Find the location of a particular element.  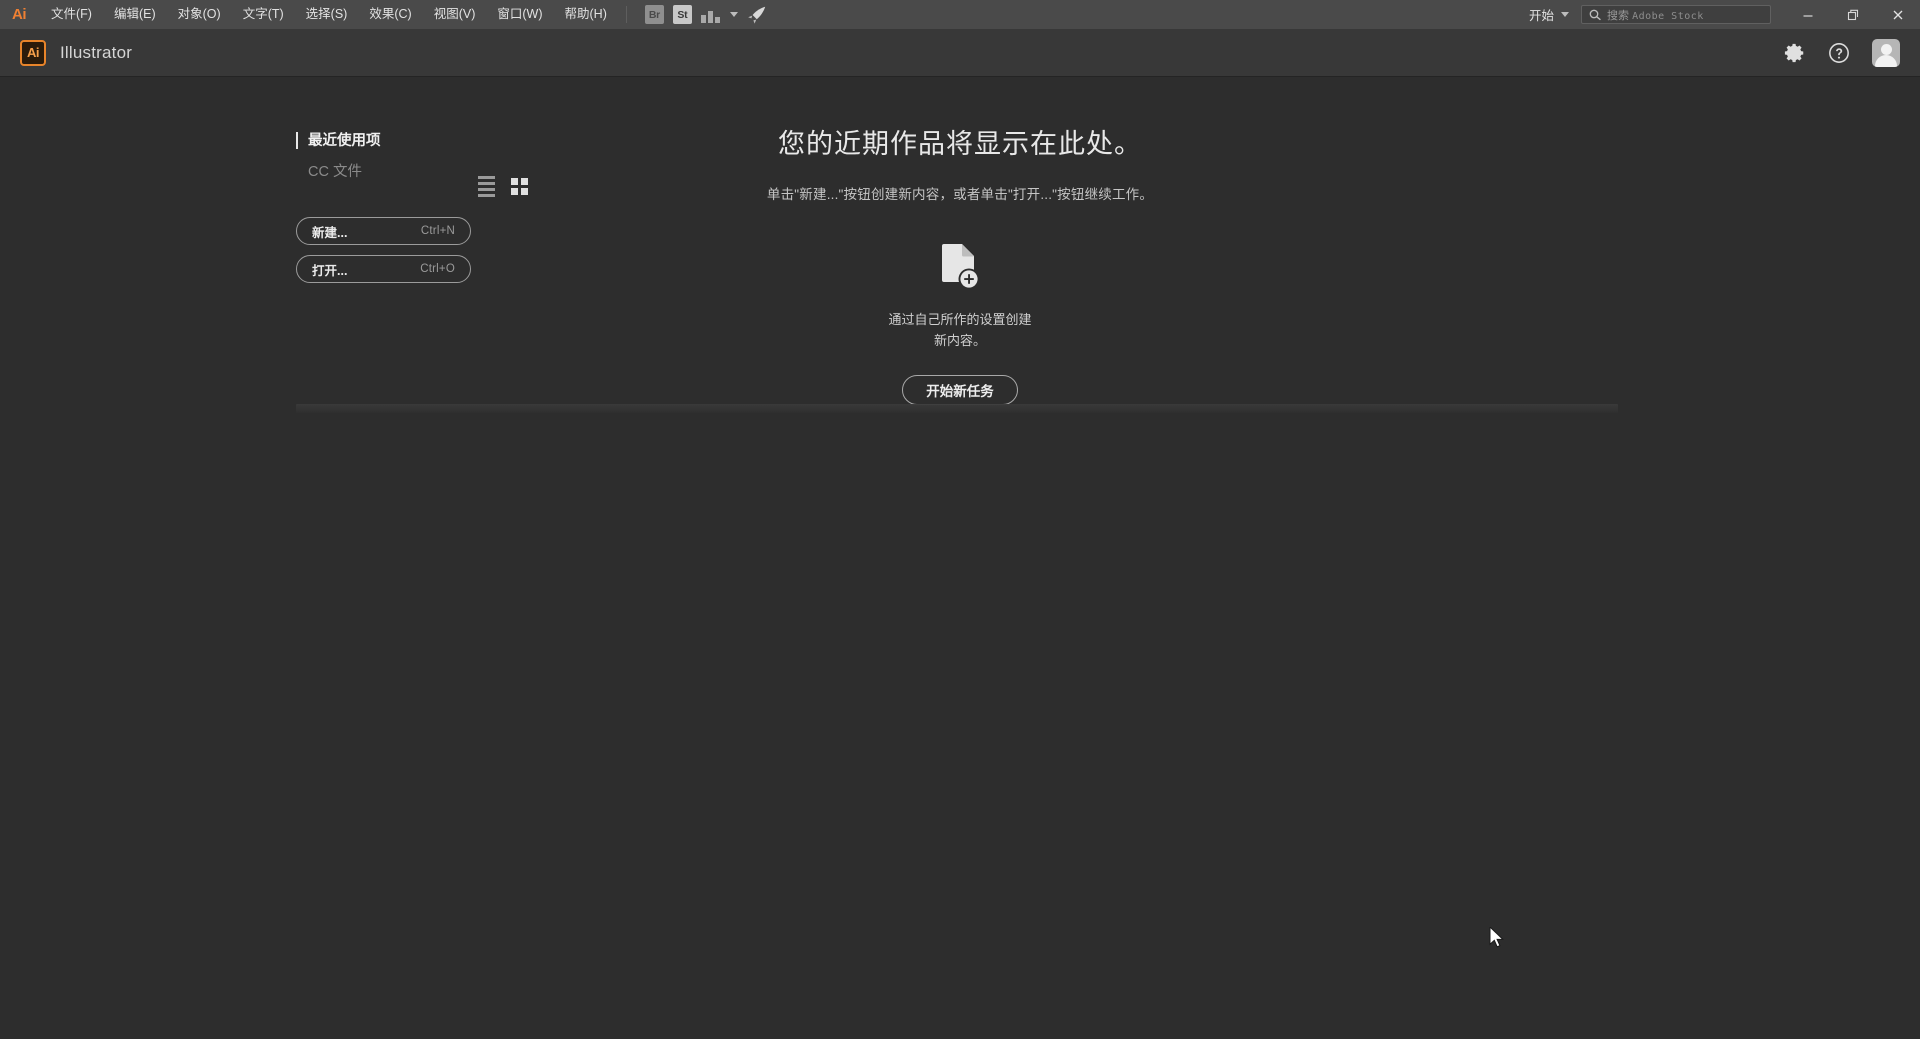

window-close-button is located at coordinates (1897, 14).